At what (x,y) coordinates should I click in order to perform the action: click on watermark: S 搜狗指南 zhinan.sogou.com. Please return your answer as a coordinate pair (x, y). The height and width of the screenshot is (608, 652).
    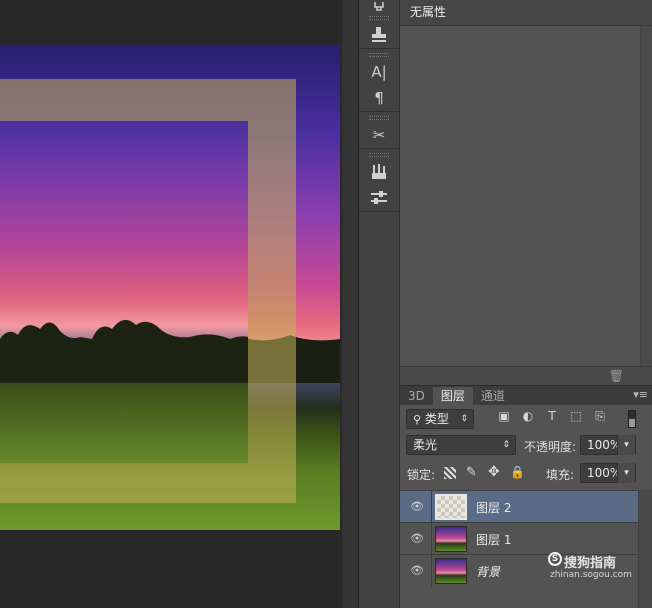
    Looking at the image, I should click on (591, 567).